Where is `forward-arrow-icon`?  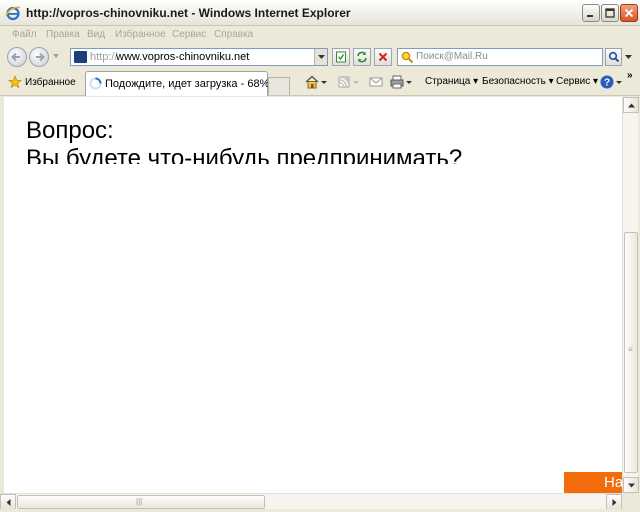 forward-arrow-icon is located at coordinates (40, 57).